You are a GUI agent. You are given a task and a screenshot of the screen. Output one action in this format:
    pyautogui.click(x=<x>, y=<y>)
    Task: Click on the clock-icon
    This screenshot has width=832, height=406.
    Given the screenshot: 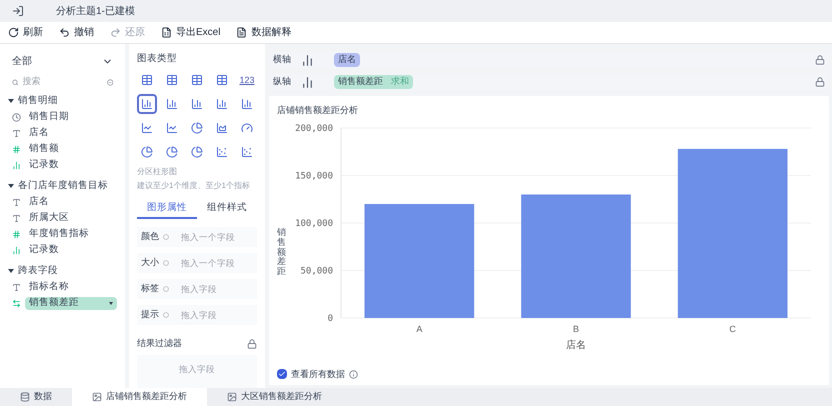 What is the action you would take?
    pyautogui.click(x=16, y=117)
    